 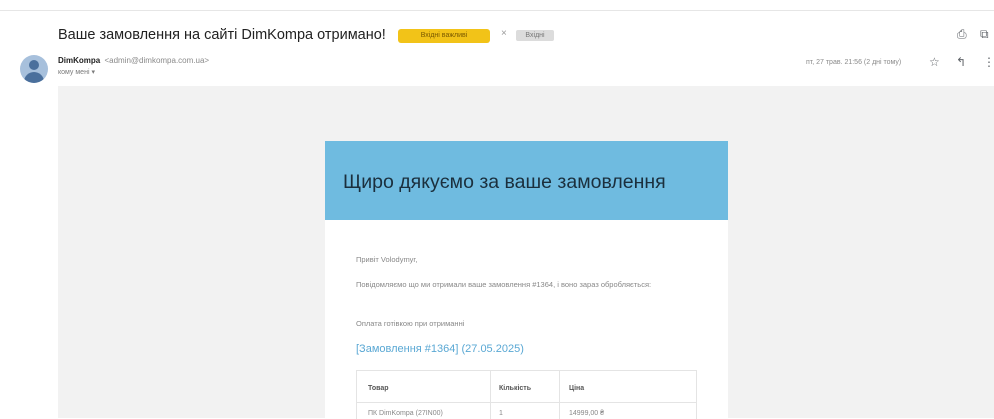 What do you see at coordinates (387, 259) in the screenshot?
I see `greeting-text: Привіт Volodymyr,` at bounding box center [387, 259].